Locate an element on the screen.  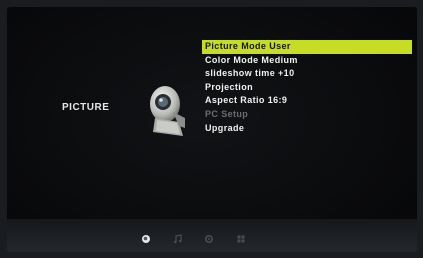
menu-item-pc-setup: PC Setup is located at coordinates (227, 113).